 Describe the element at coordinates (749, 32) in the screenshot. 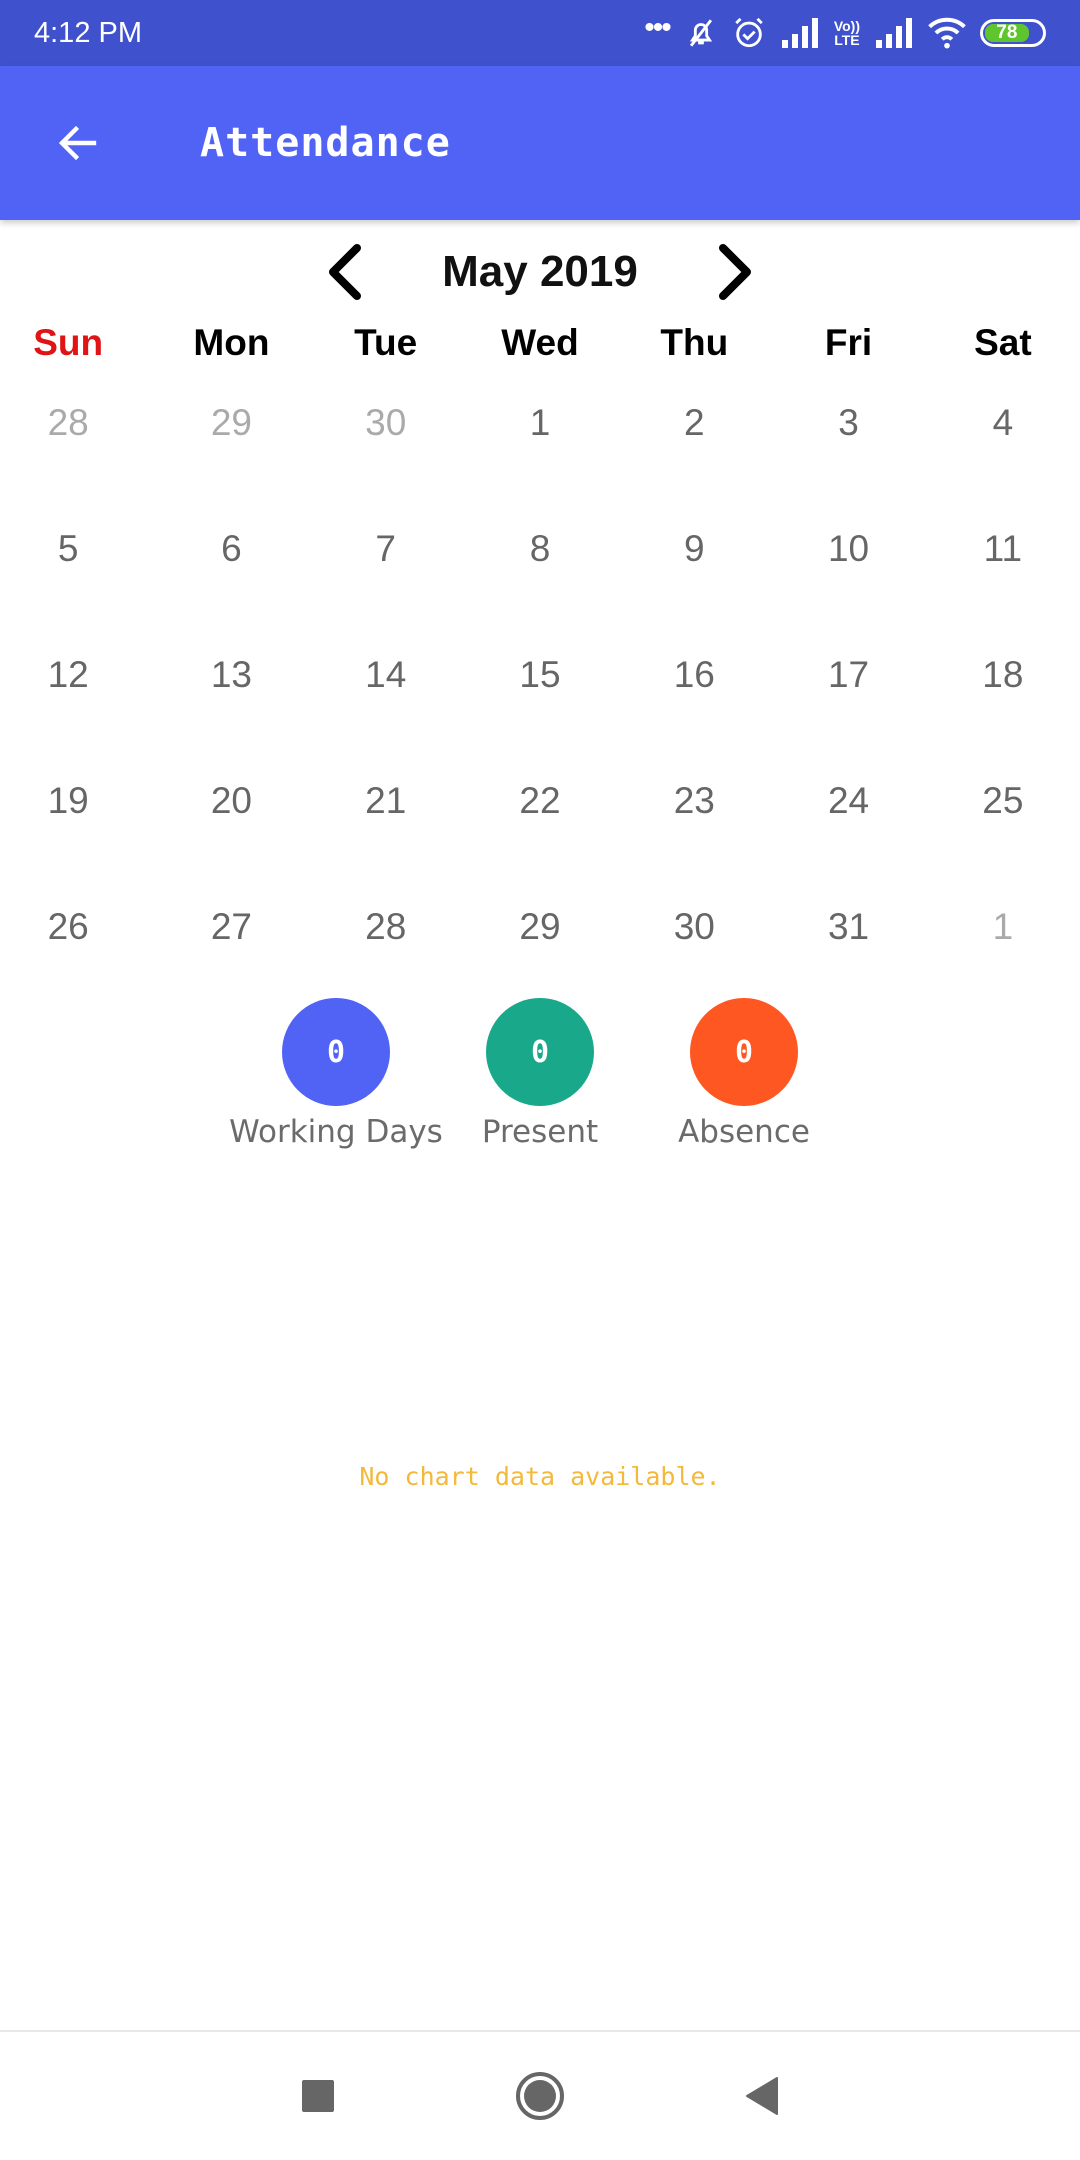

I see `alarm-icon` at that location.